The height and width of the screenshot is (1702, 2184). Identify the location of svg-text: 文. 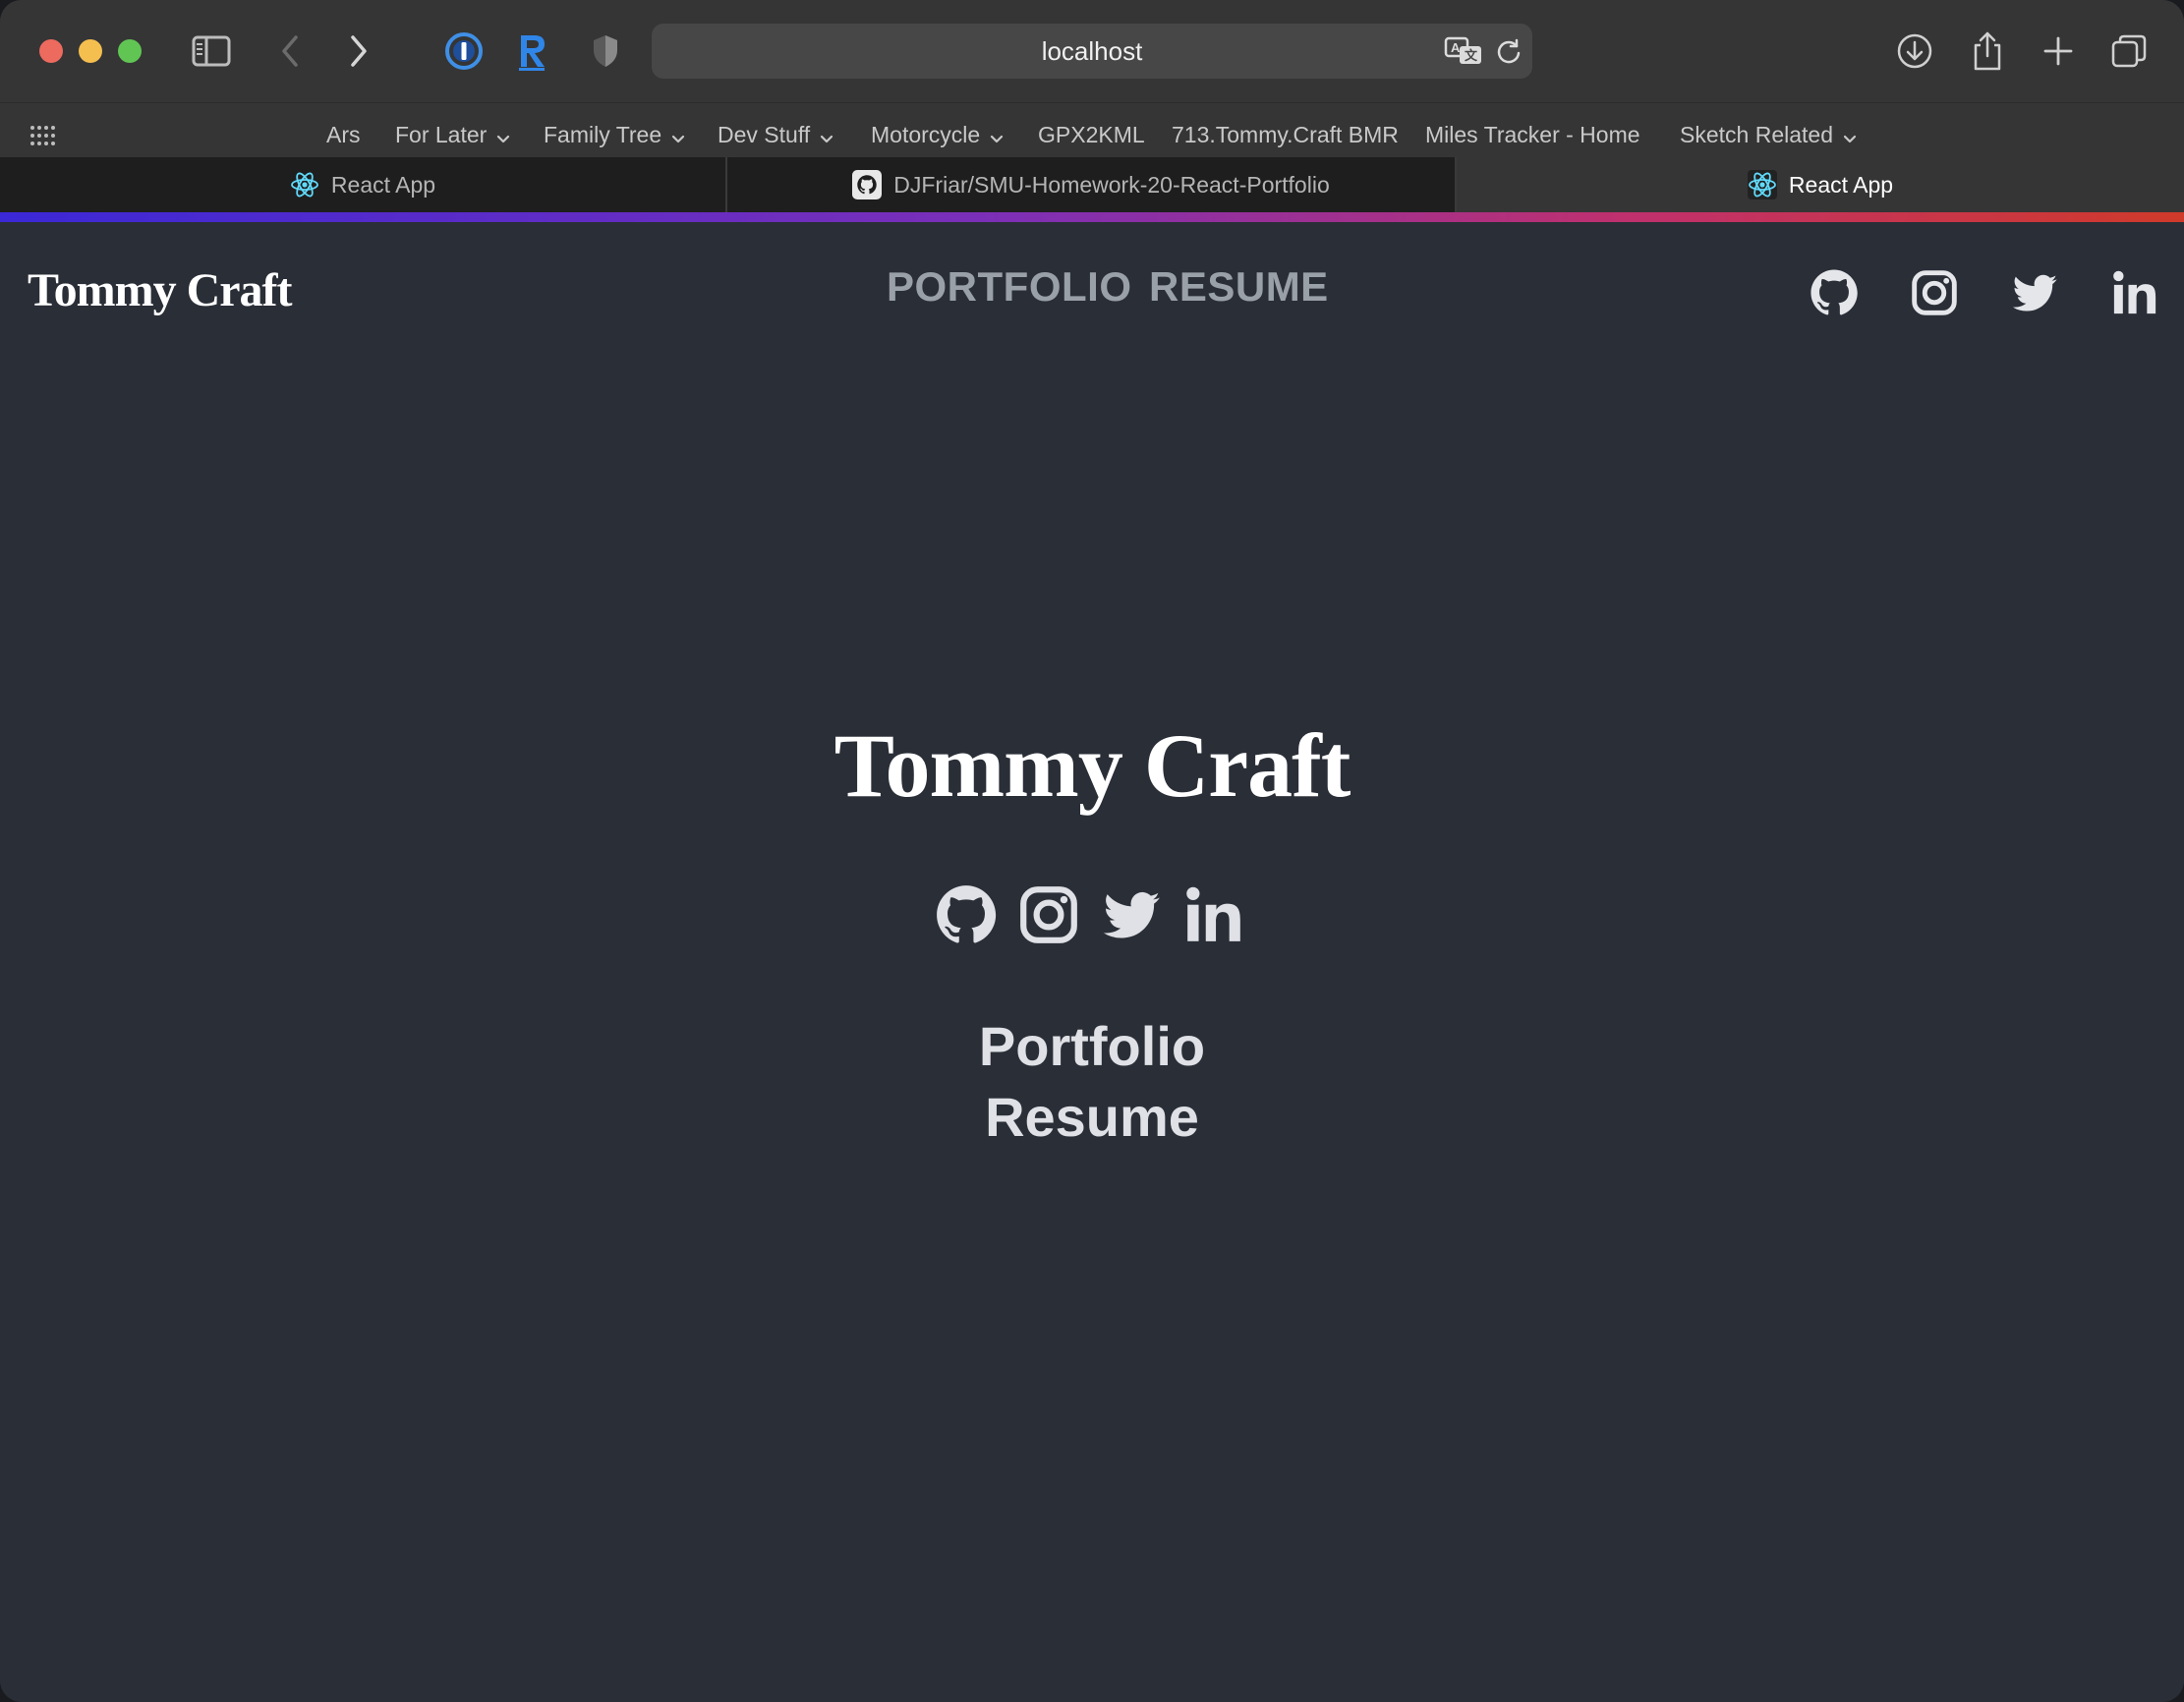
(1471, 56).